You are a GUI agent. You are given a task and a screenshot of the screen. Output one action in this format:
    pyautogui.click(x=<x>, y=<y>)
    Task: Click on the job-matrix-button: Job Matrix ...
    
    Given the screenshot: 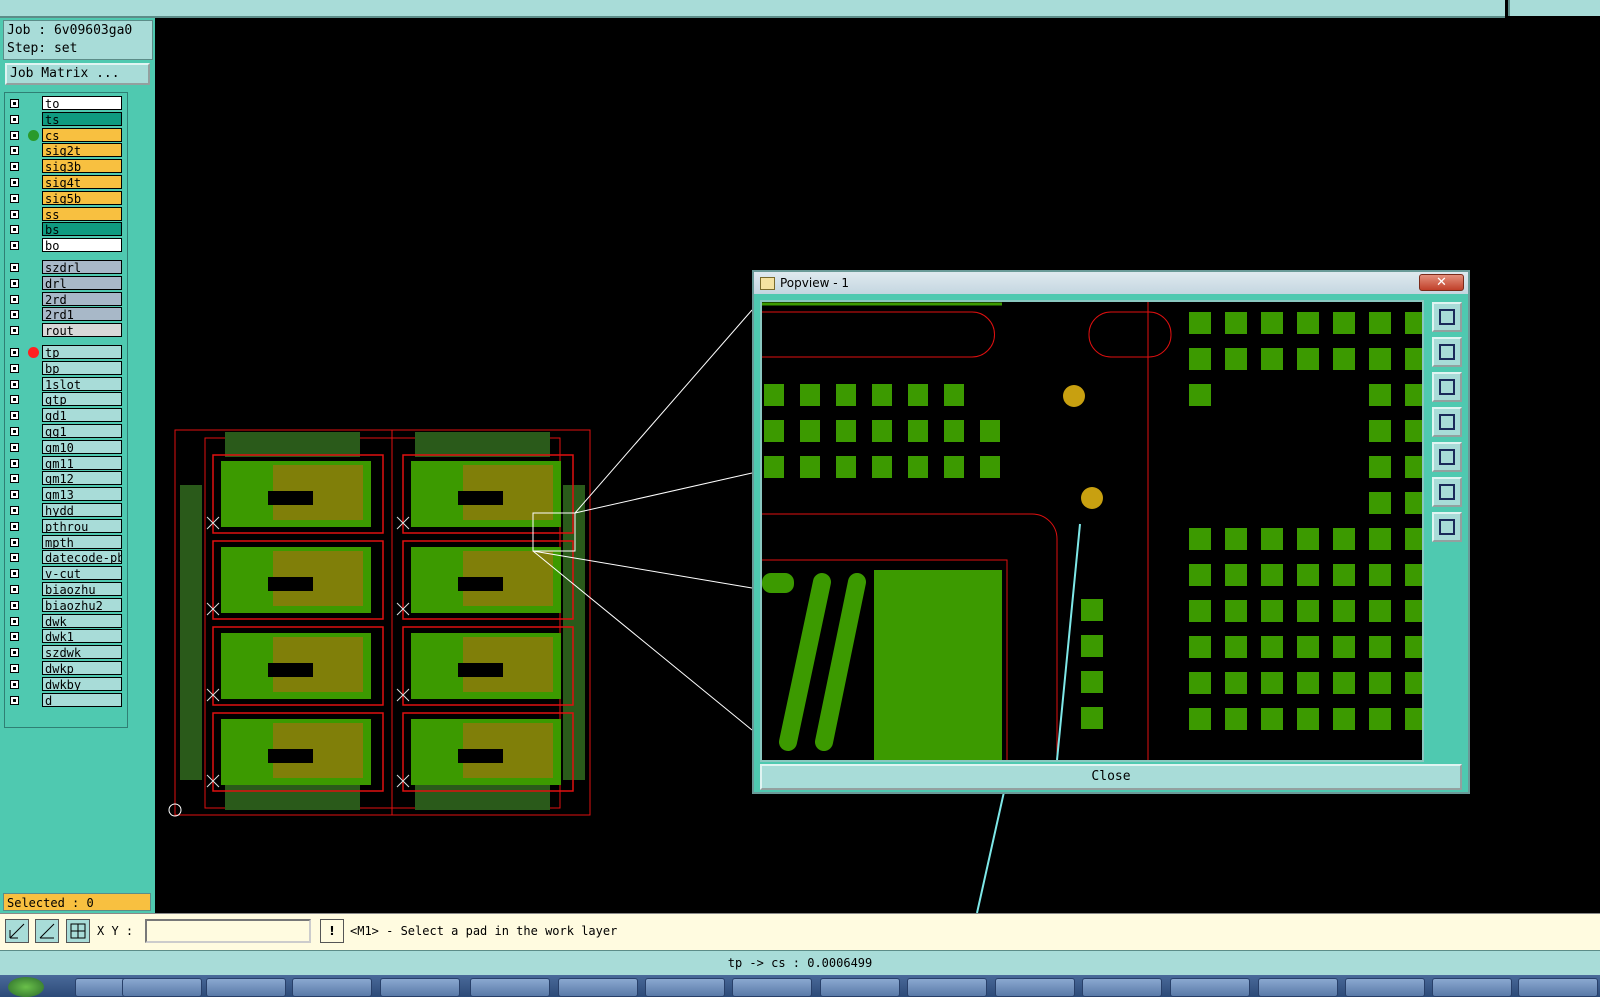 What is the action you would take?
    pyautogui.click(x=77, y=74)
    